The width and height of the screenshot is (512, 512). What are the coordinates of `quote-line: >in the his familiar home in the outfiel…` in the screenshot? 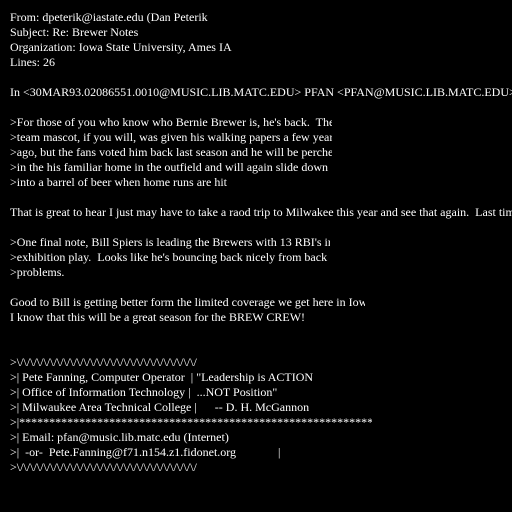 It's located at (169, 167).